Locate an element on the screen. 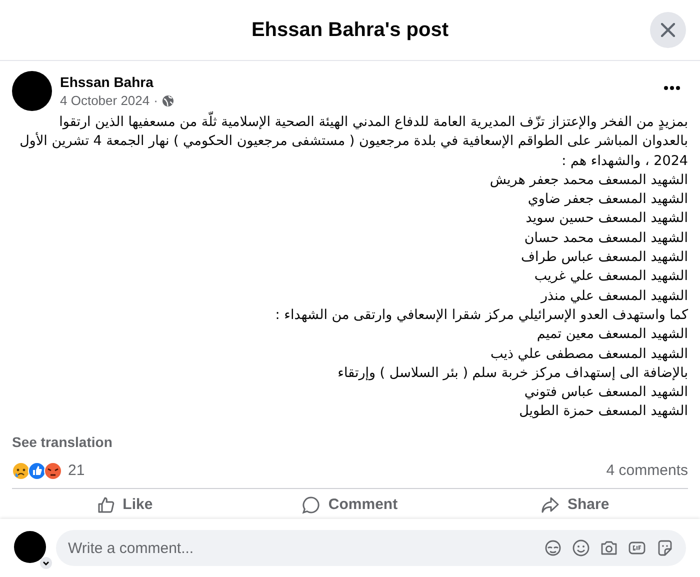 This screenshot has height=577, width=700. angry-reaction-icon is located at coordinates (53, 471).